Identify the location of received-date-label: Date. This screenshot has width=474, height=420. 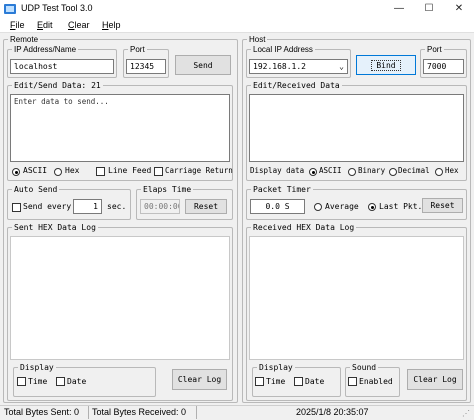
(315, 381).